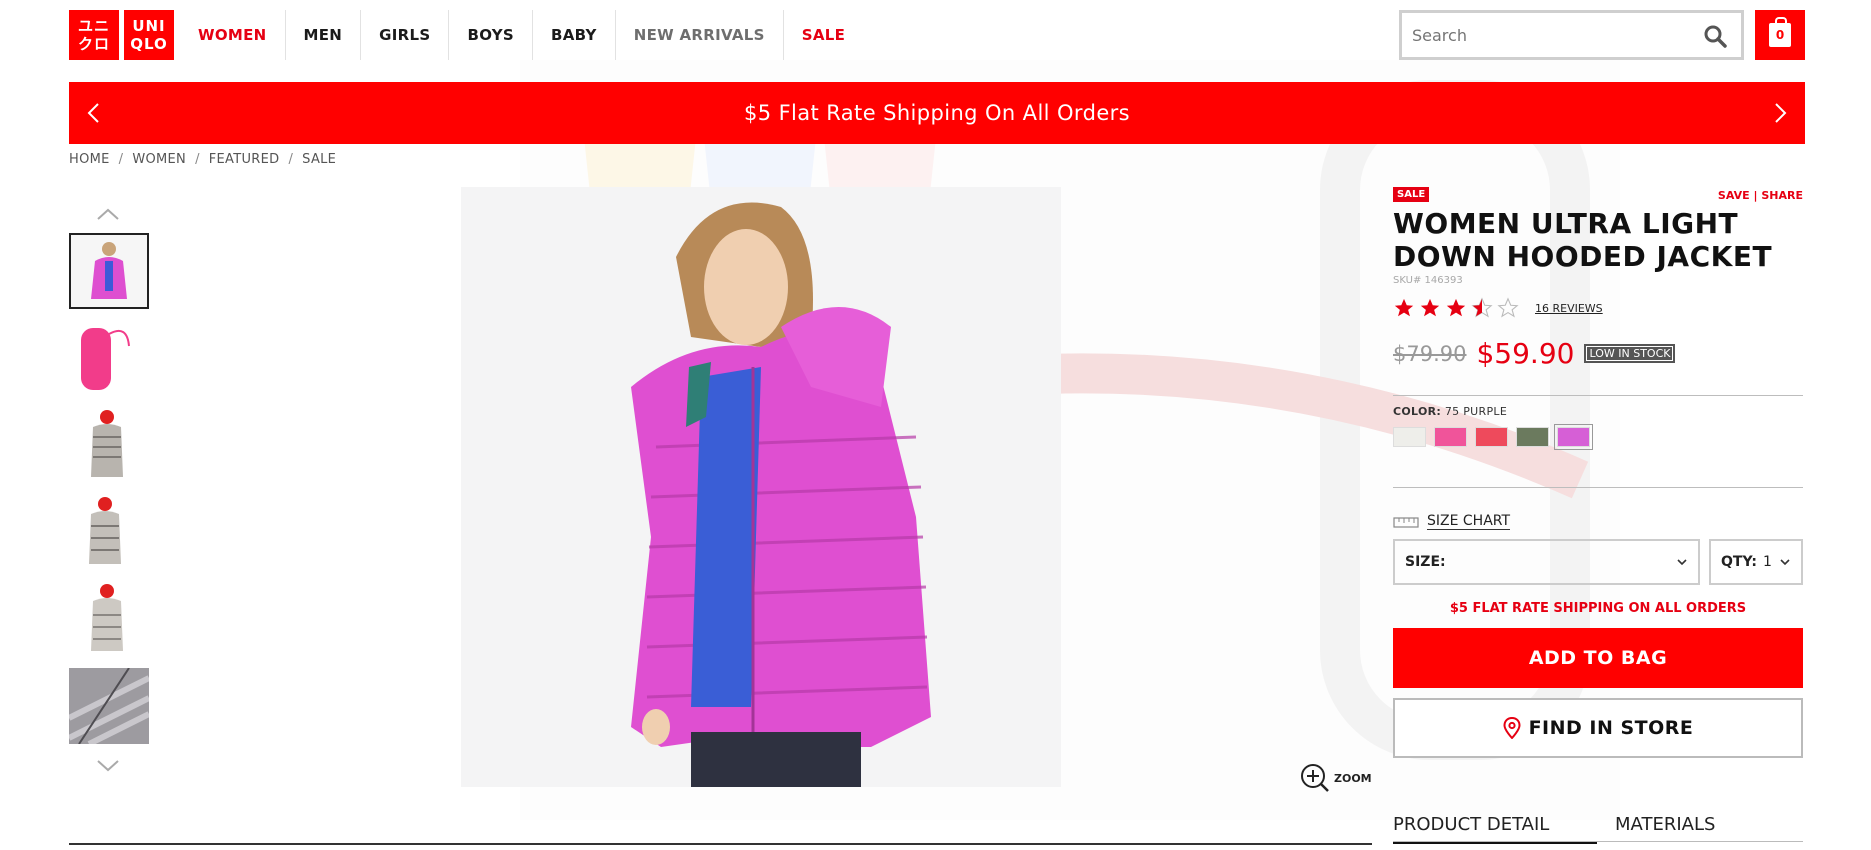 The height and width of the screenshot is (850, 1871). I want to click on add-to-bag-button: ADD TO BAG, so click(1598, 658).